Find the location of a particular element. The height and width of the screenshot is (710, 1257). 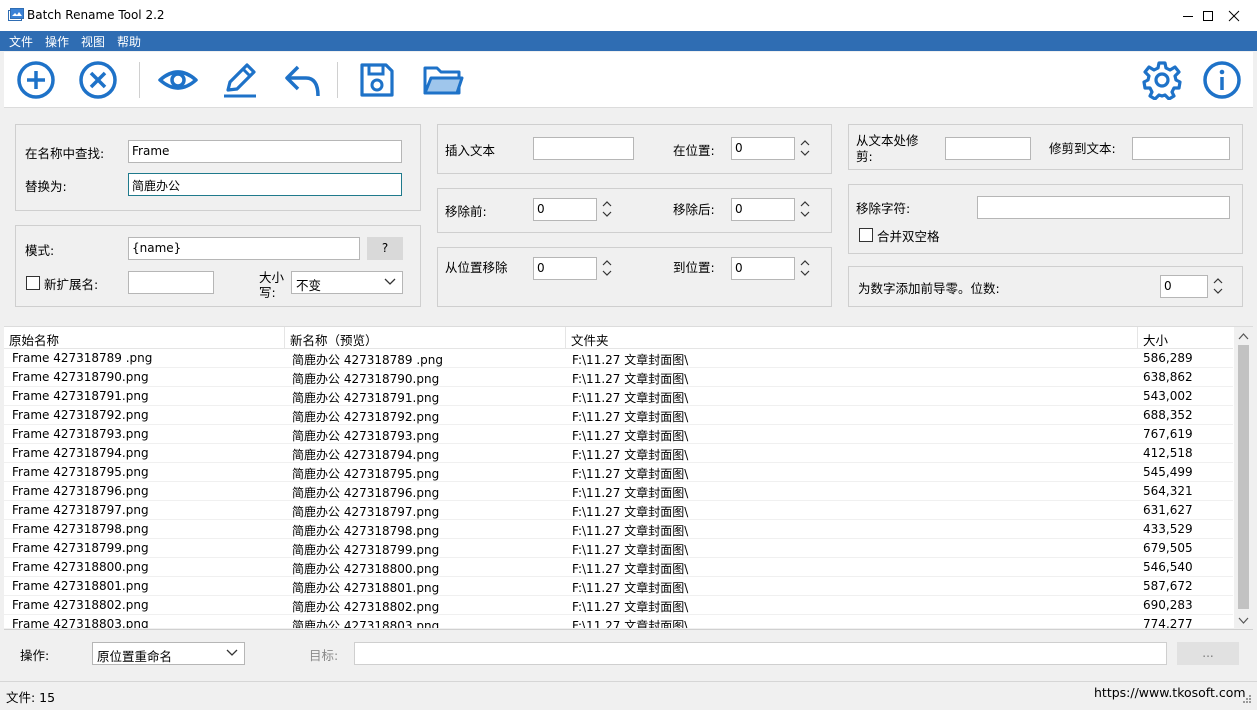

cell-size: 586,289 is located at coordinates (1168, 358).